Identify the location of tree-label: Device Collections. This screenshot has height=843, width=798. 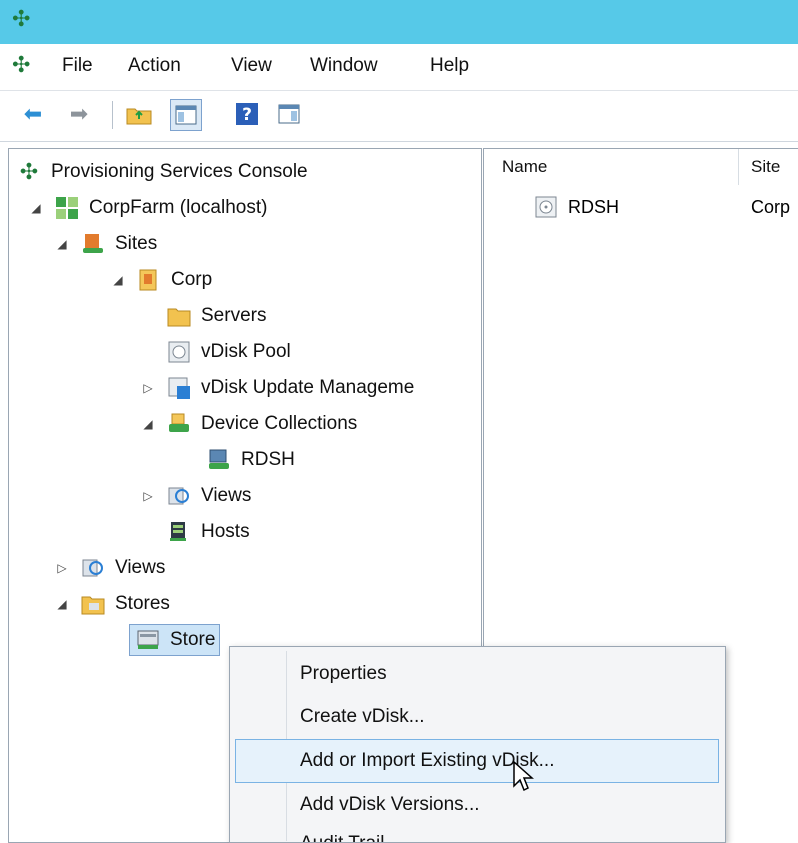
(279, 423).